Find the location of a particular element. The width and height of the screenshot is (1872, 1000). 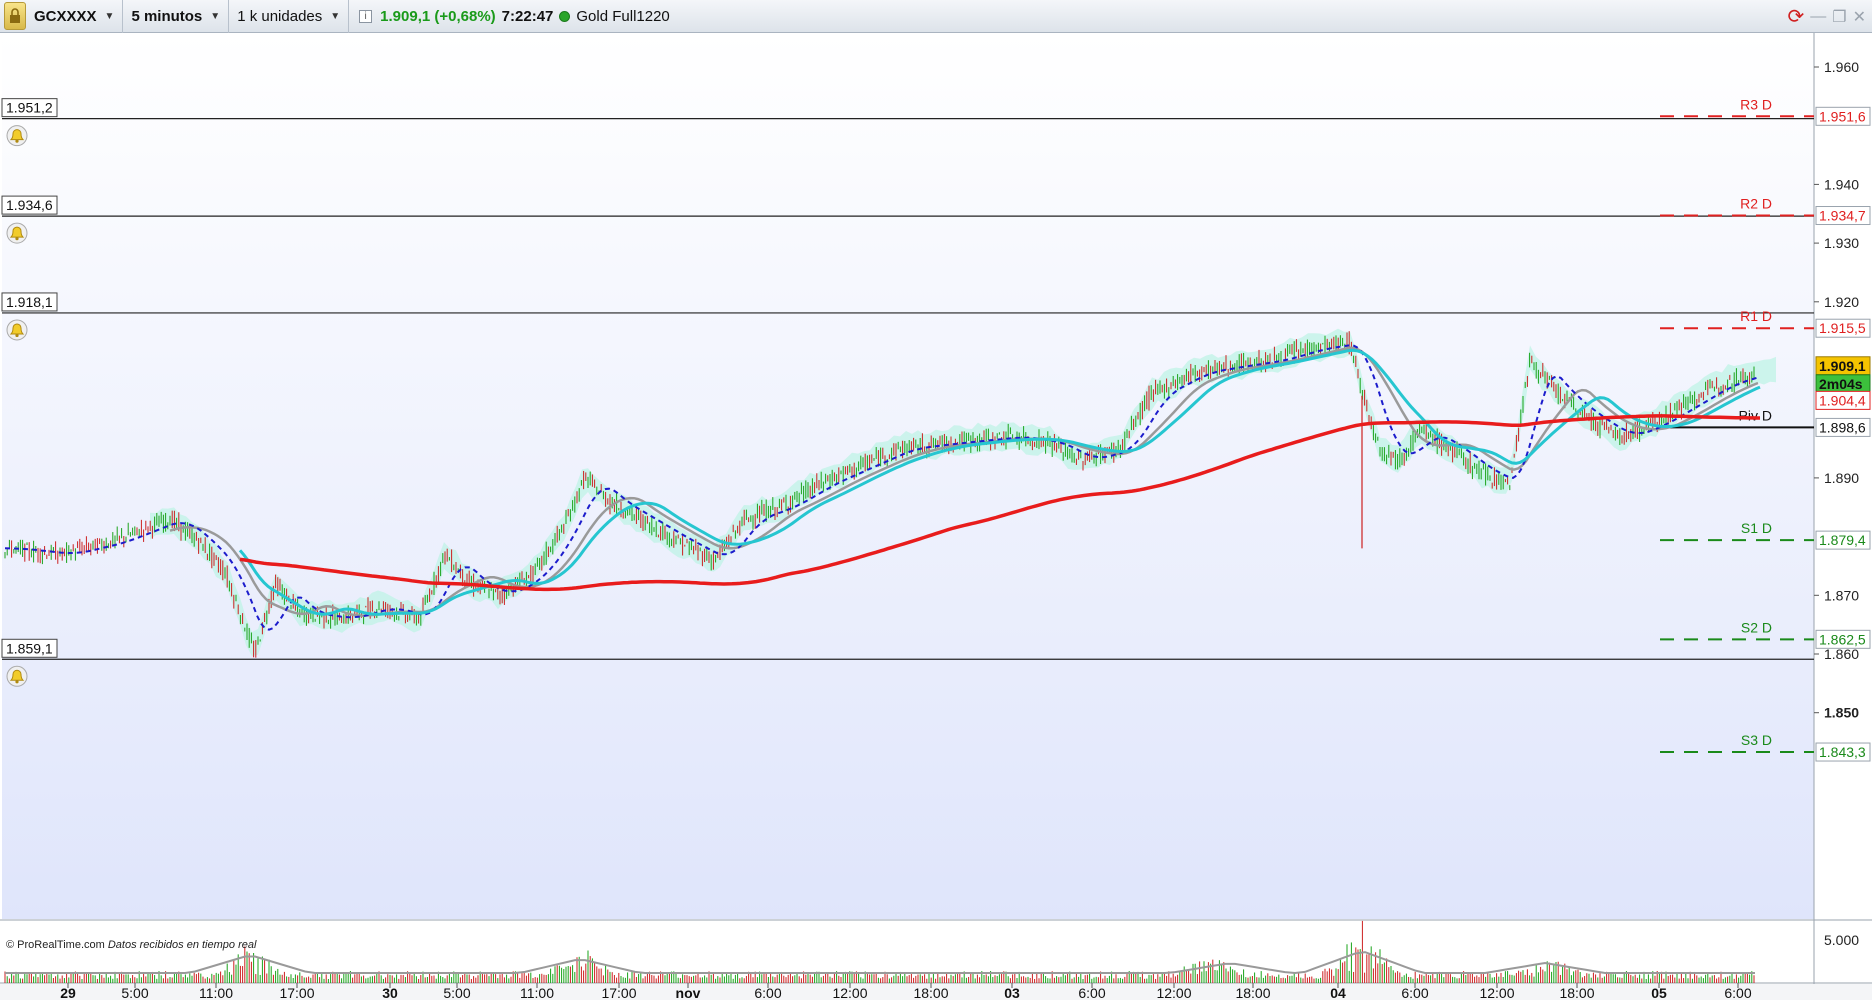

time-axis-label: 04 is located at coordinates (1338, 992).